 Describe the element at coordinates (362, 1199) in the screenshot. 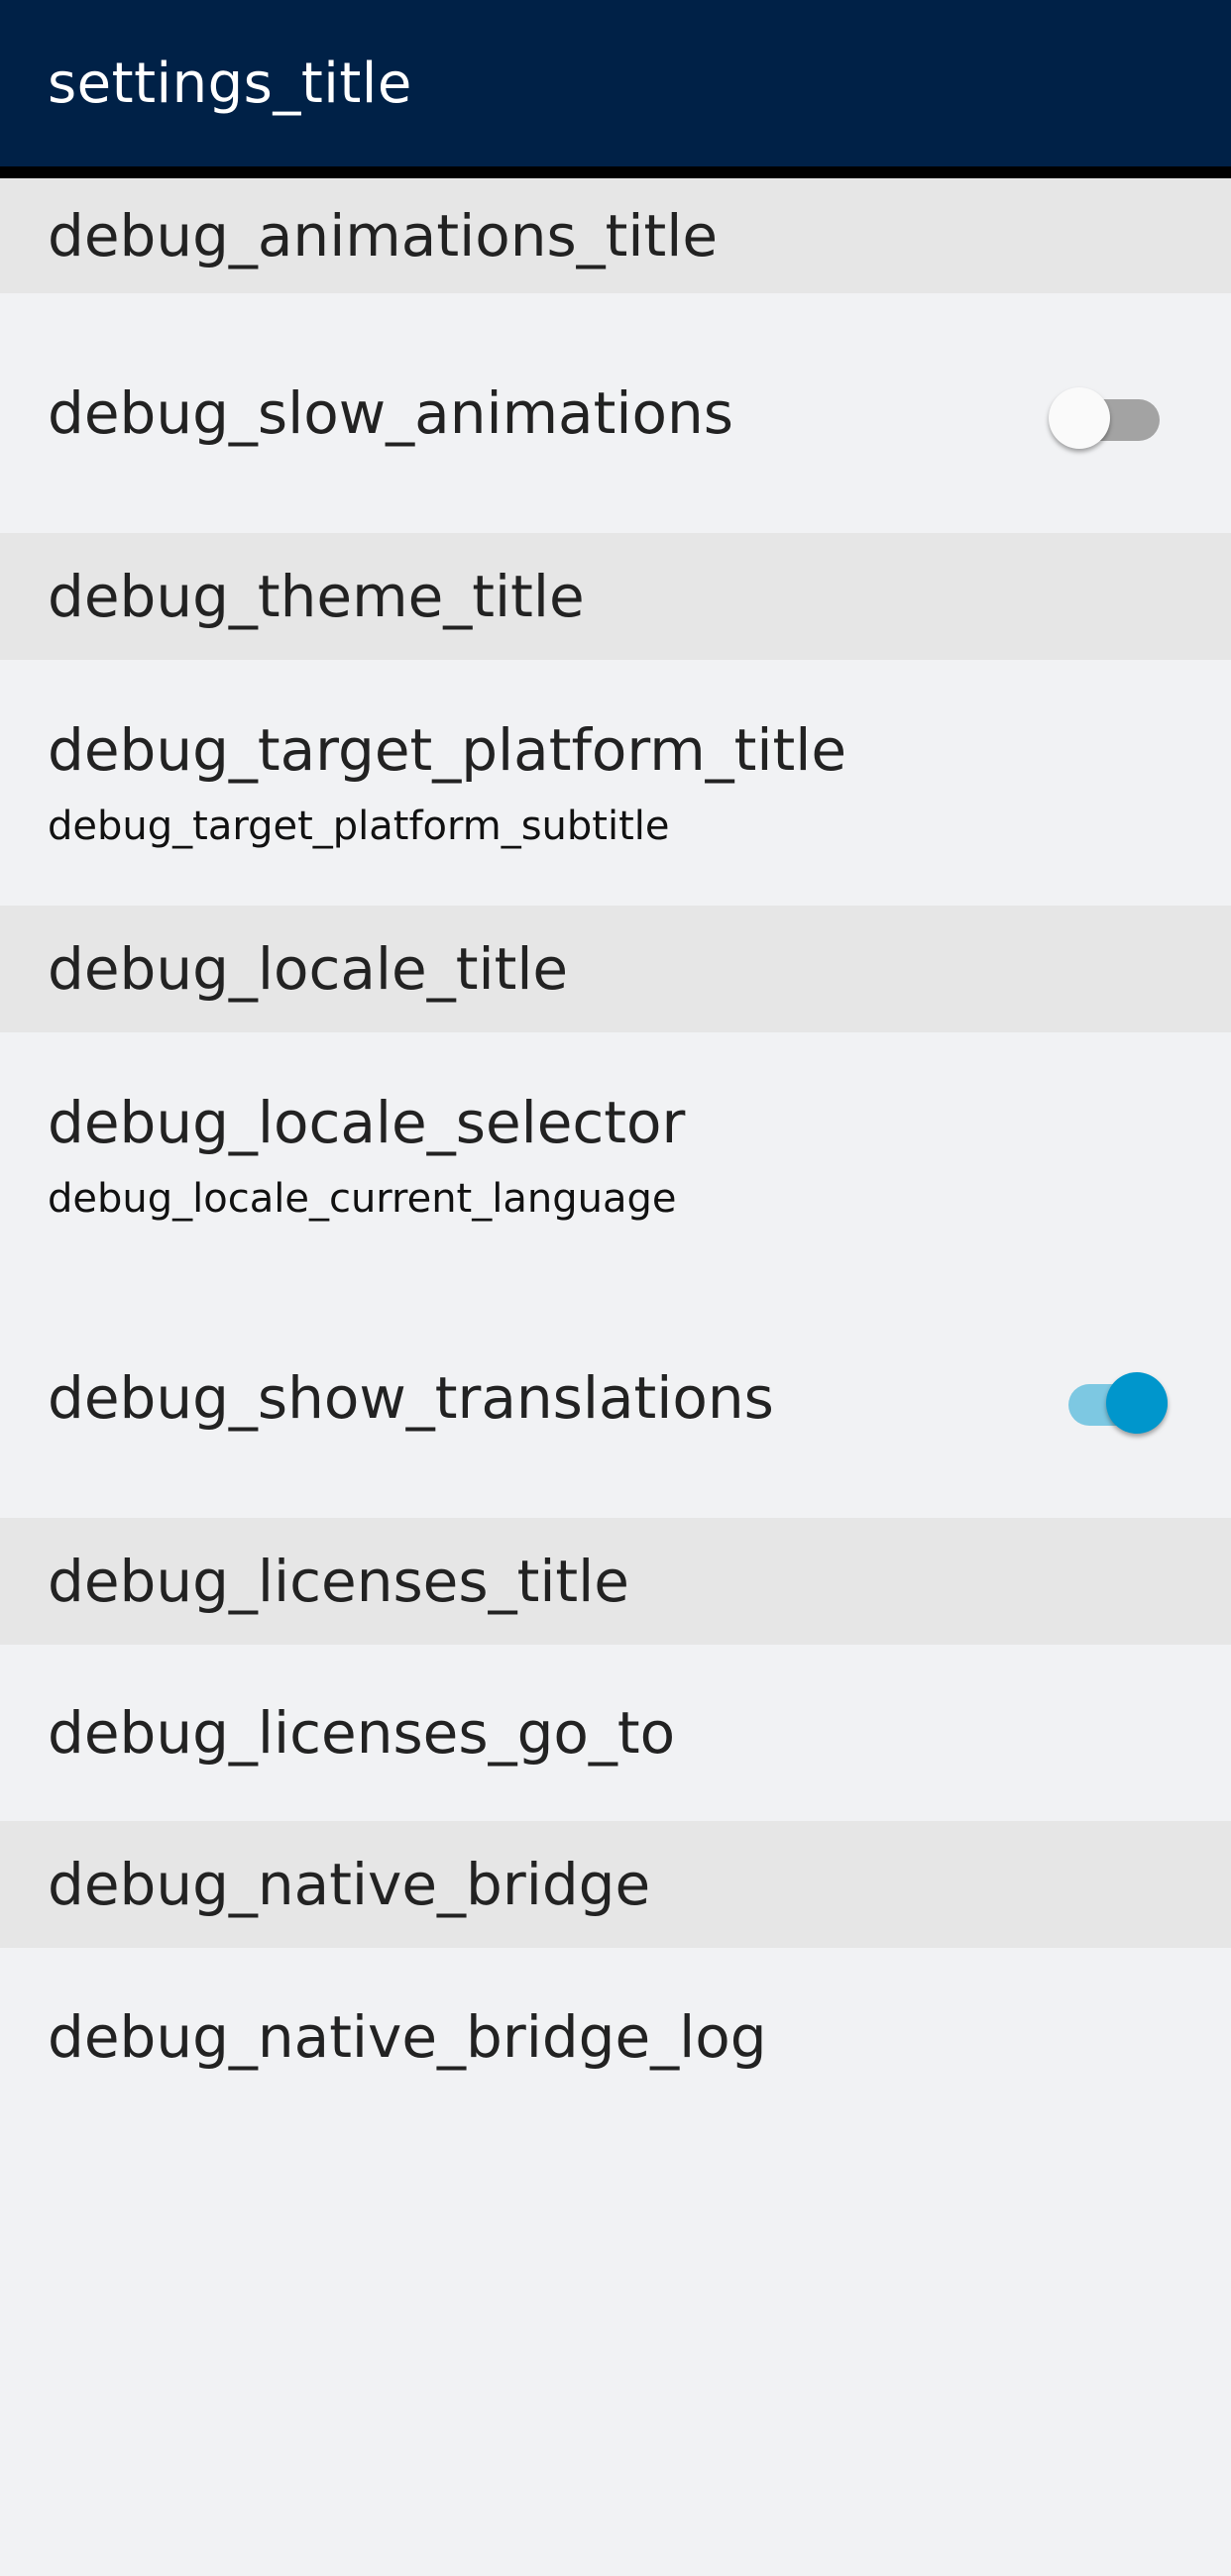

I see `locale-current-language: debug_locale_current_language` at that location.